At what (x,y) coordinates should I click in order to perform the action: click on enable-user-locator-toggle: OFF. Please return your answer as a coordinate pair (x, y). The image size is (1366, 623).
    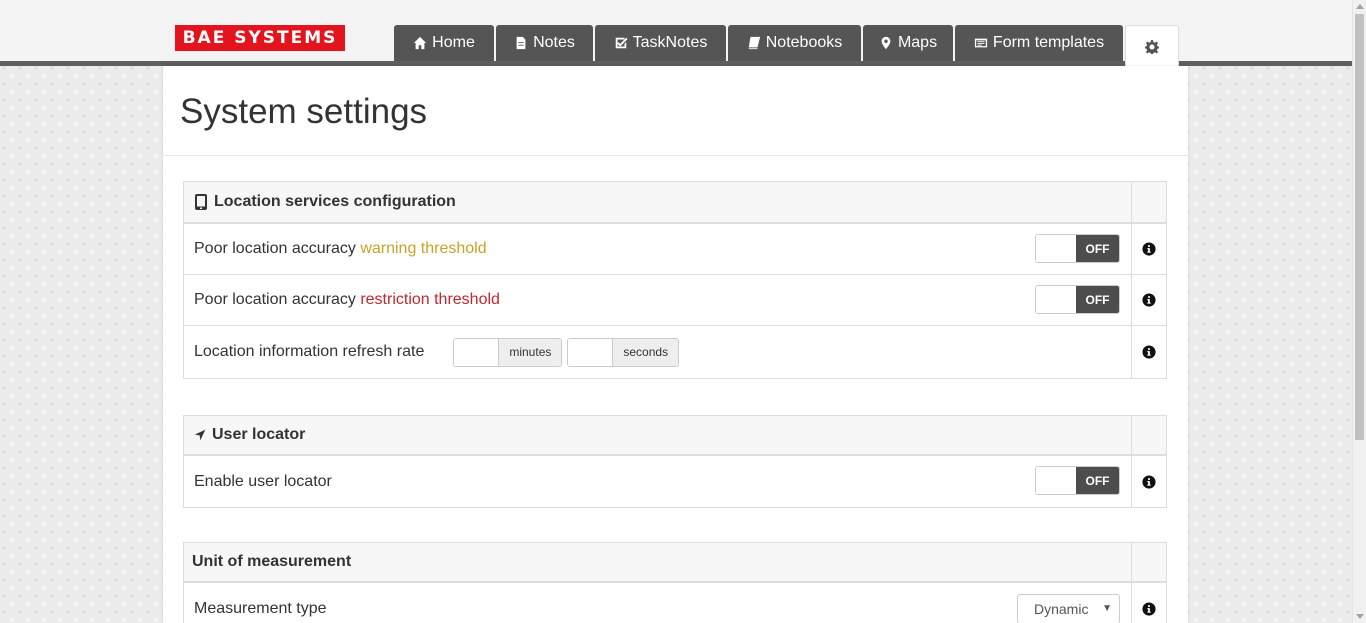
    Looking at the image, I should click on (1077, 480).